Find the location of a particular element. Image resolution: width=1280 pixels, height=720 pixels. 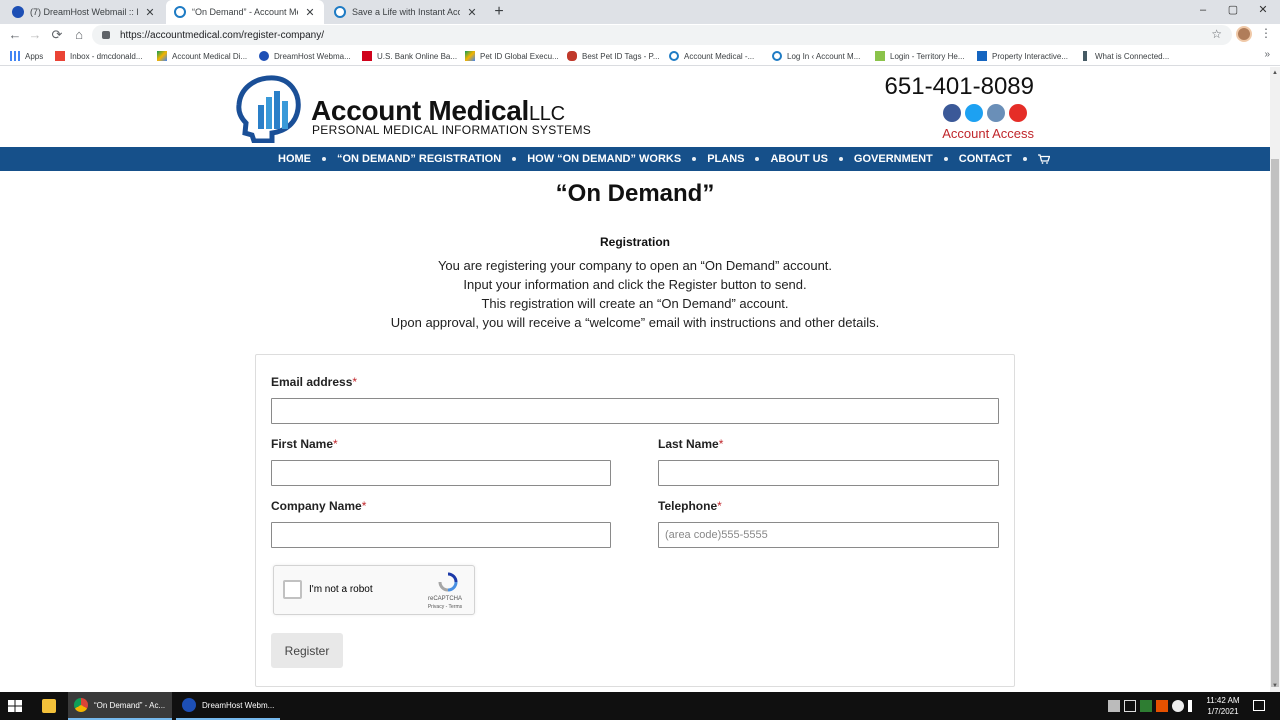

windows-start-icon is located at coordinates (15, 706).